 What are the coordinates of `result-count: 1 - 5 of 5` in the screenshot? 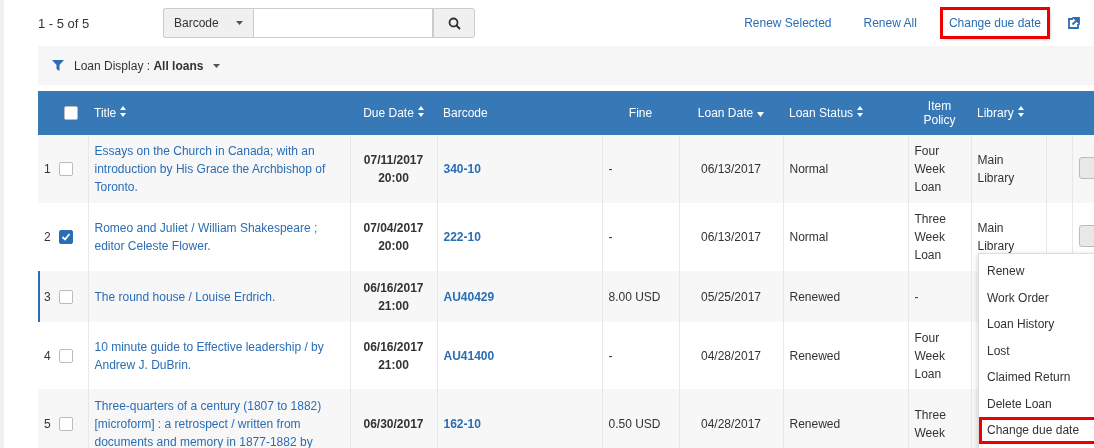 It's located at (64, 23).